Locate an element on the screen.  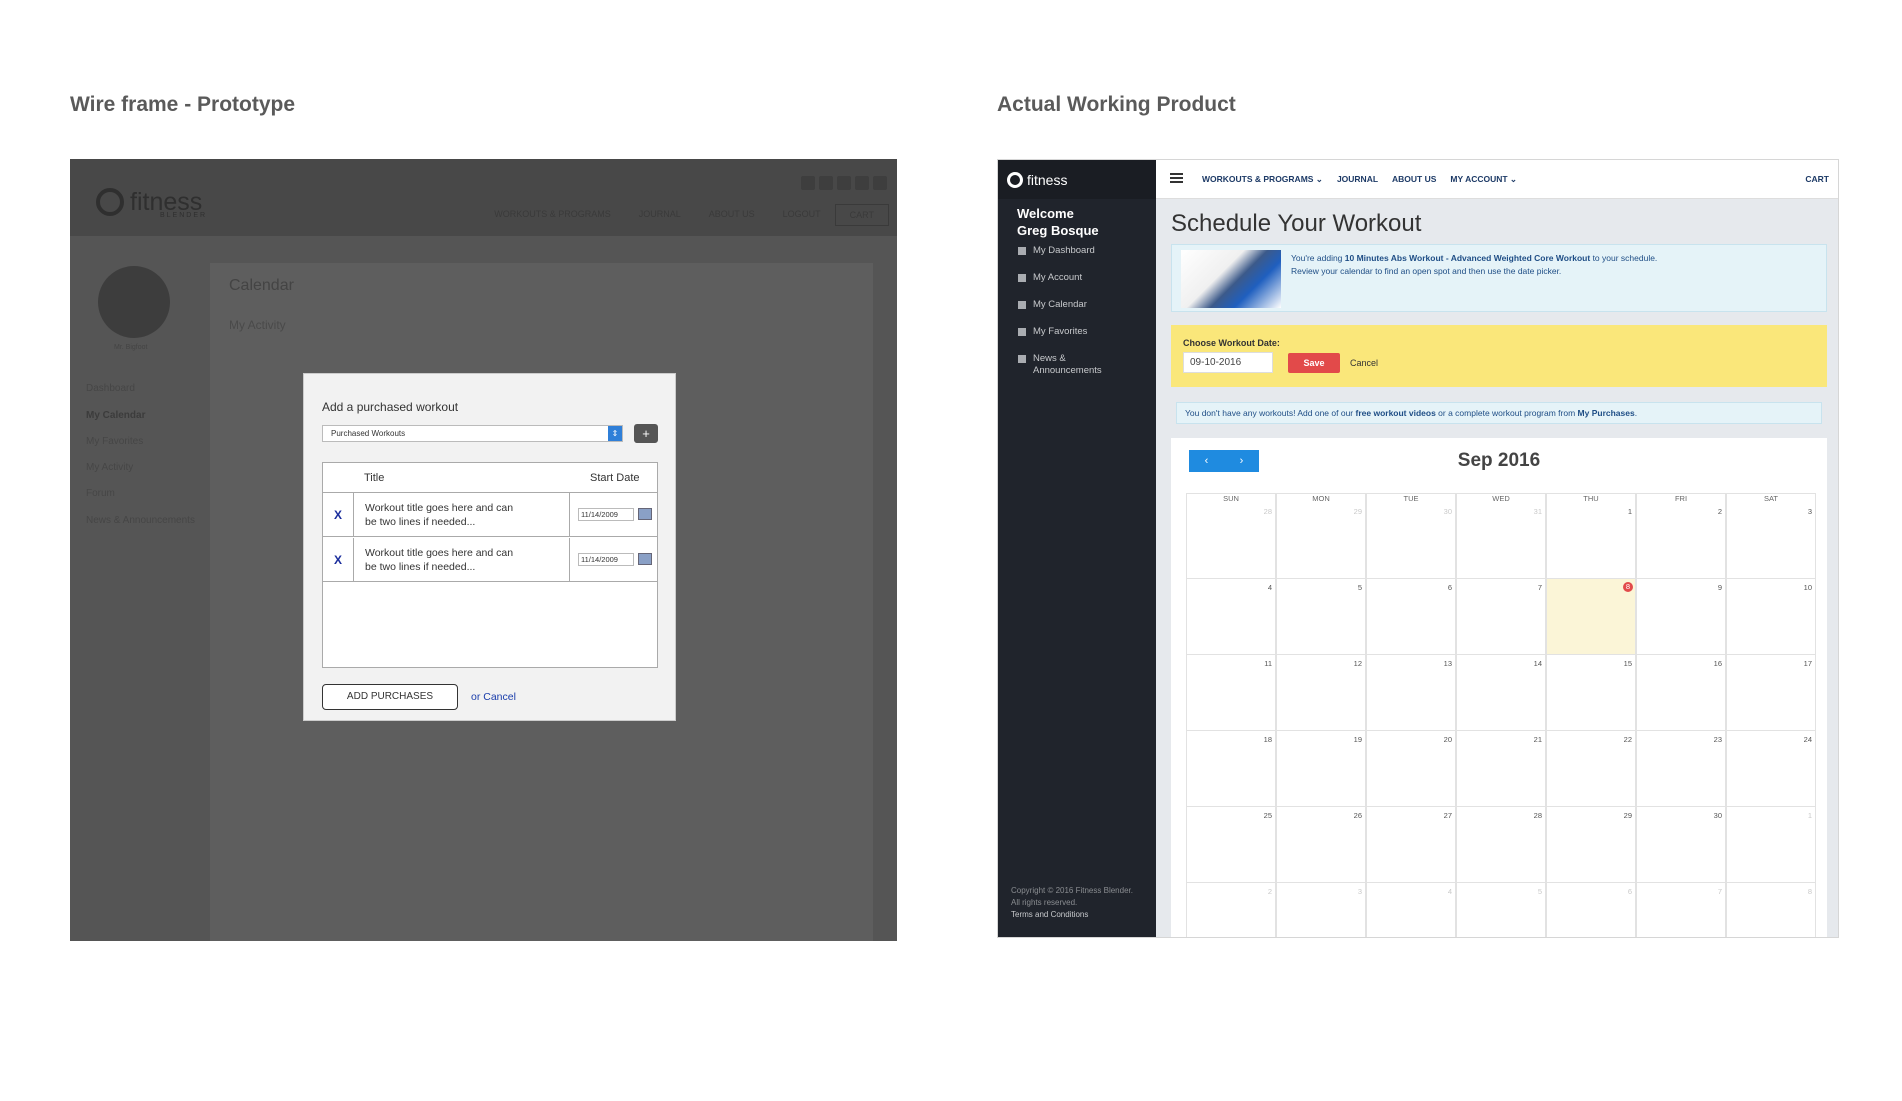
sidebar-item-dashboard: My Dashboard is located at coordinates (1056, 251).